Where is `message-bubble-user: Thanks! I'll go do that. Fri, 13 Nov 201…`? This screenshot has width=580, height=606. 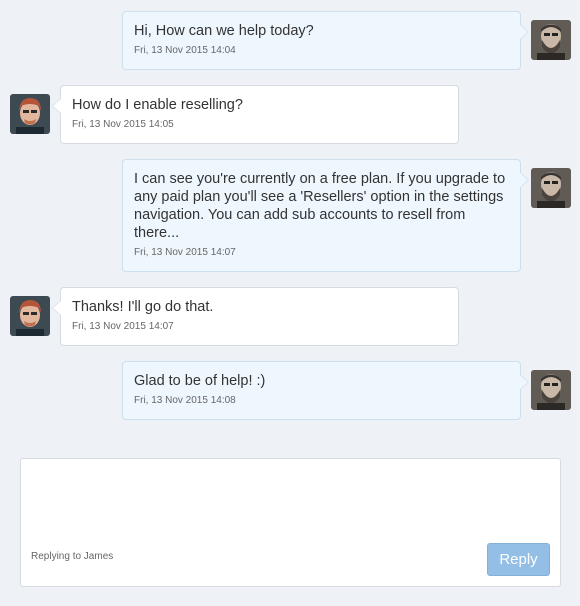 message-bubble-user: Thanks! I'll go do that. Fri, 13 Nov 201… is located at coordinates (255, 316).